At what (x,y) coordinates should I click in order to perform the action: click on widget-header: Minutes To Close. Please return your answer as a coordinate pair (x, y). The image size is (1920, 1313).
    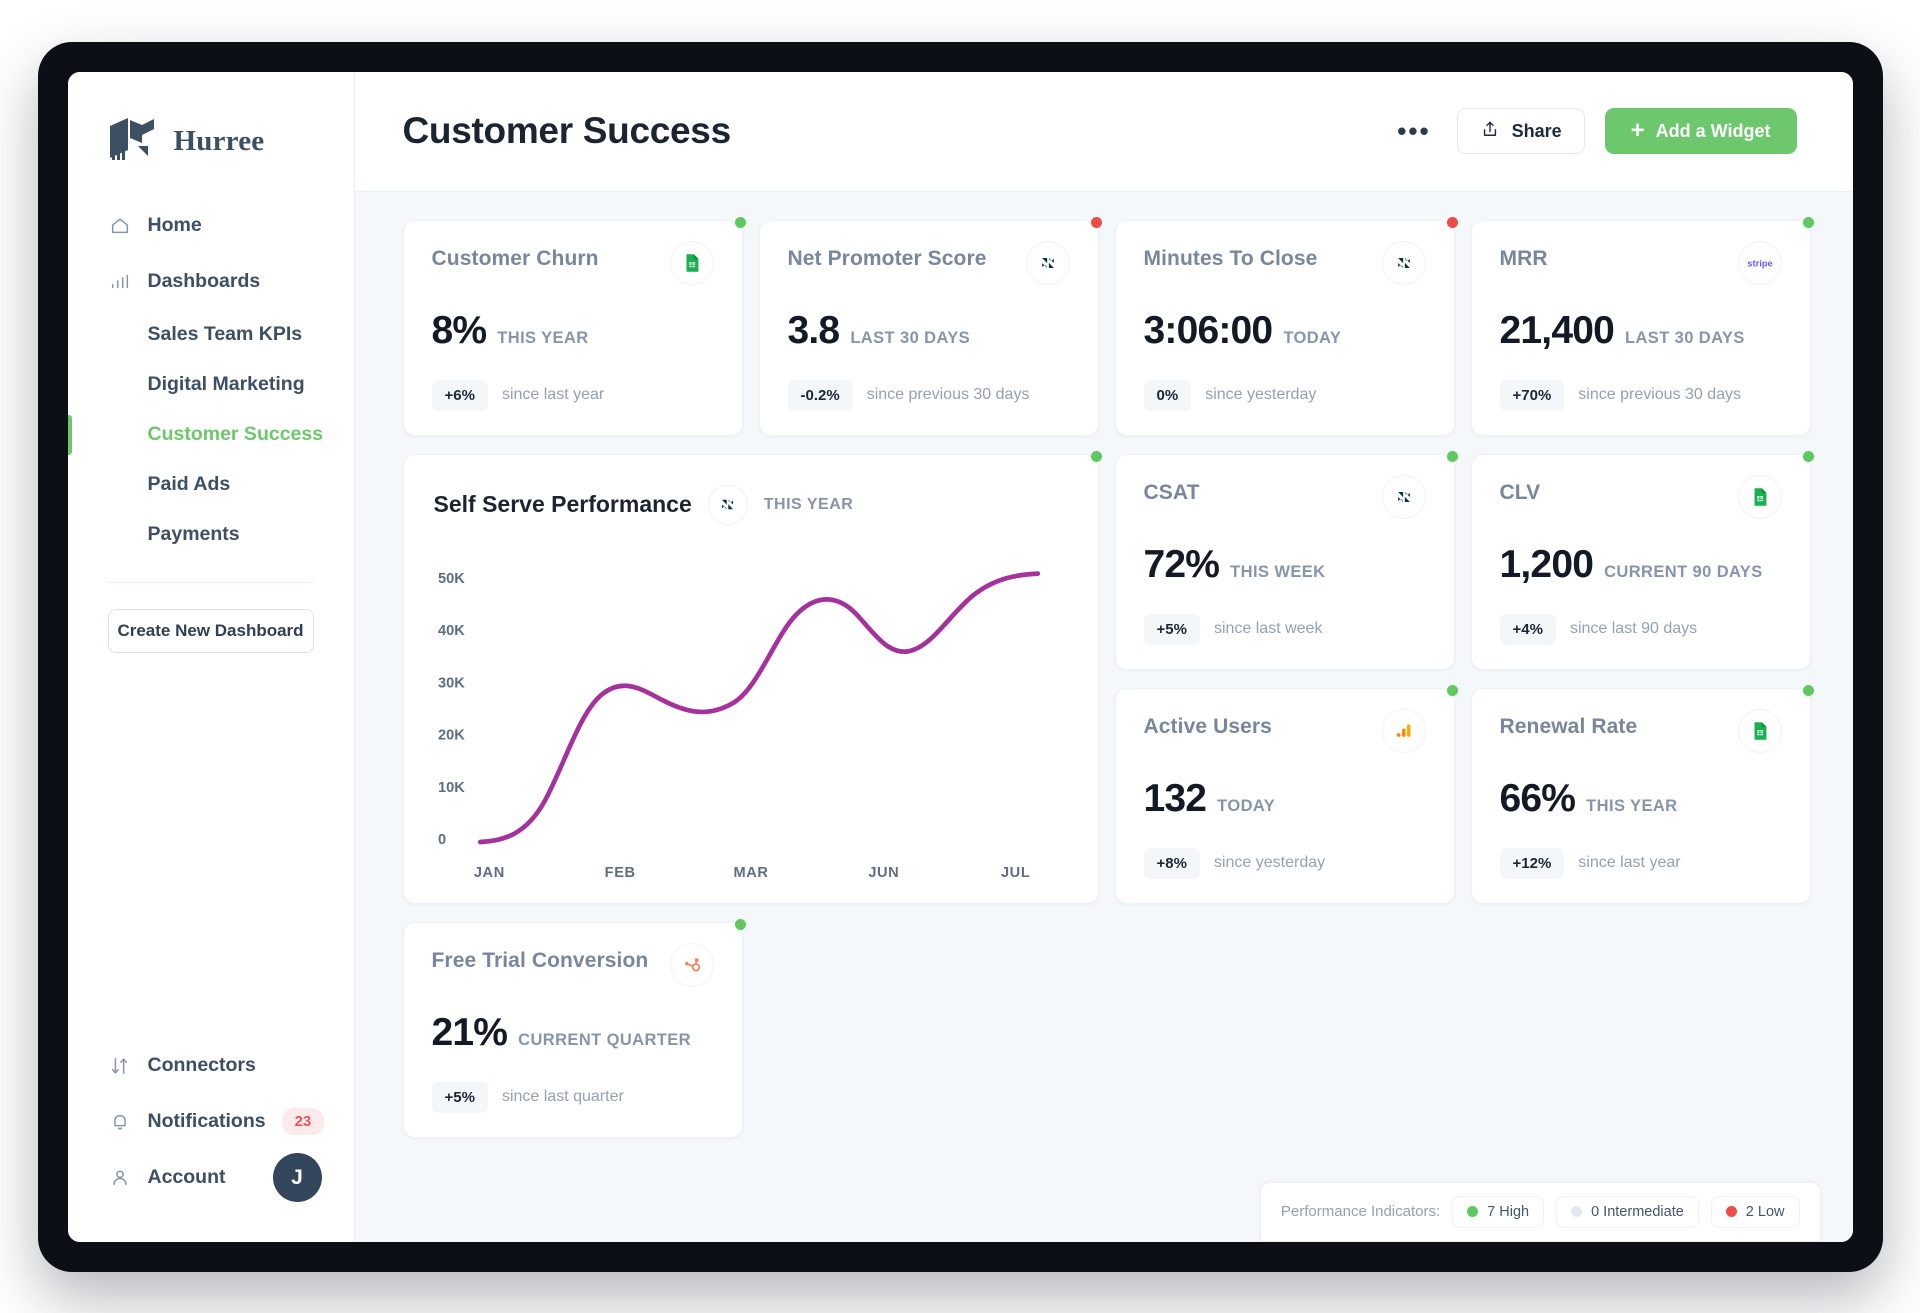
    Looking at the image, I should click on (1285, 262).